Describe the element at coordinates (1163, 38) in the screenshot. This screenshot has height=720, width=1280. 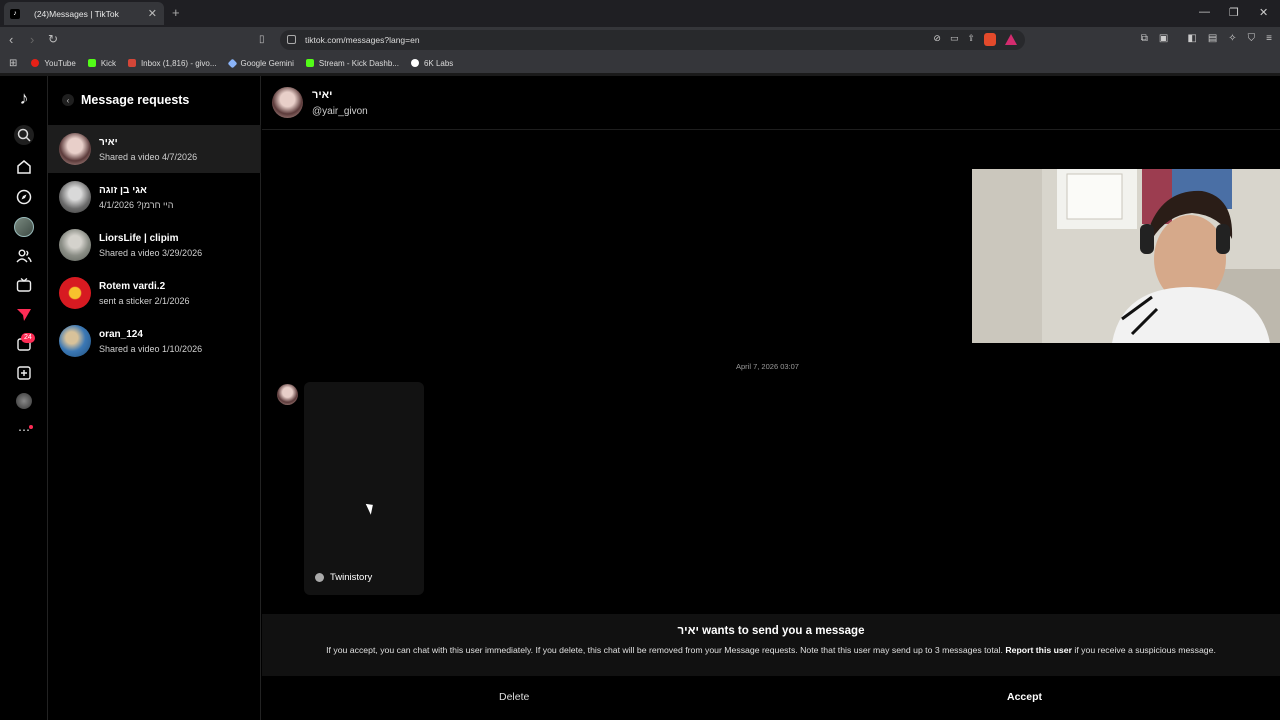
I see `wallet-icon: ▣` at that location.